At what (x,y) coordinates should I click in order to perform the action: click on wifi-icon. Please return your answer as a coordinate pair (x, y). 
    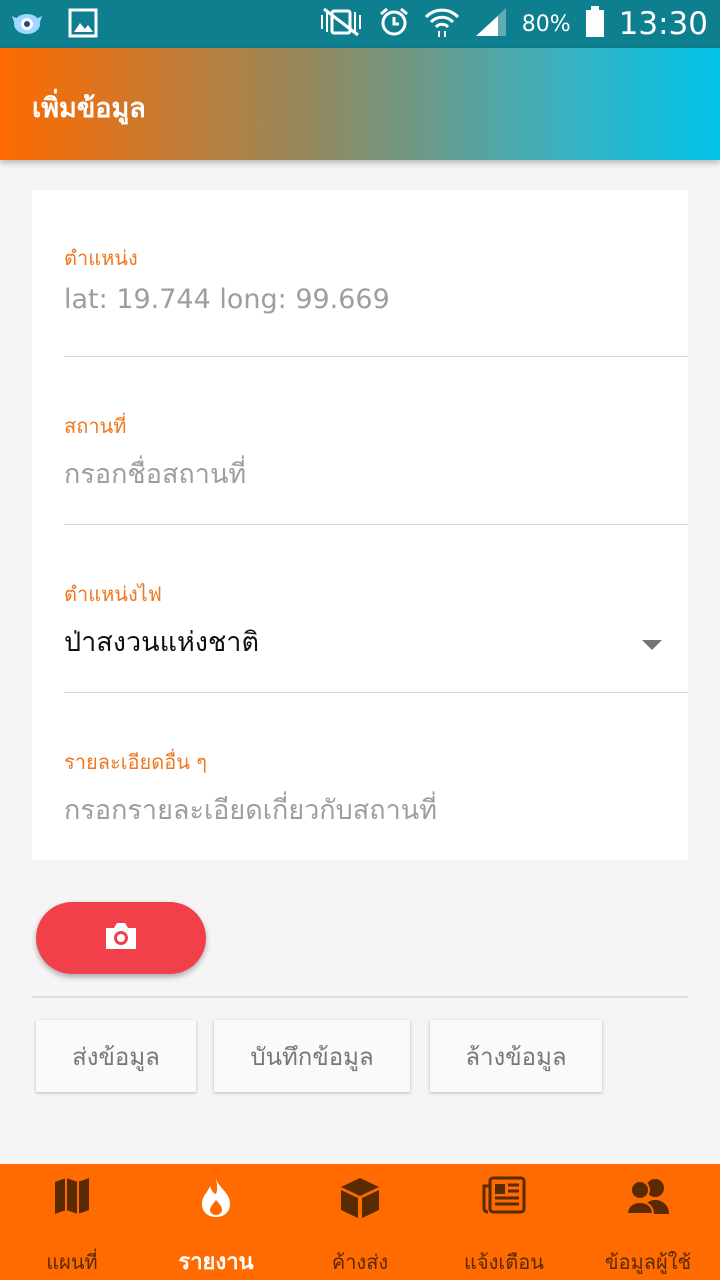
    Looking at the image, I should click on (442, 24).